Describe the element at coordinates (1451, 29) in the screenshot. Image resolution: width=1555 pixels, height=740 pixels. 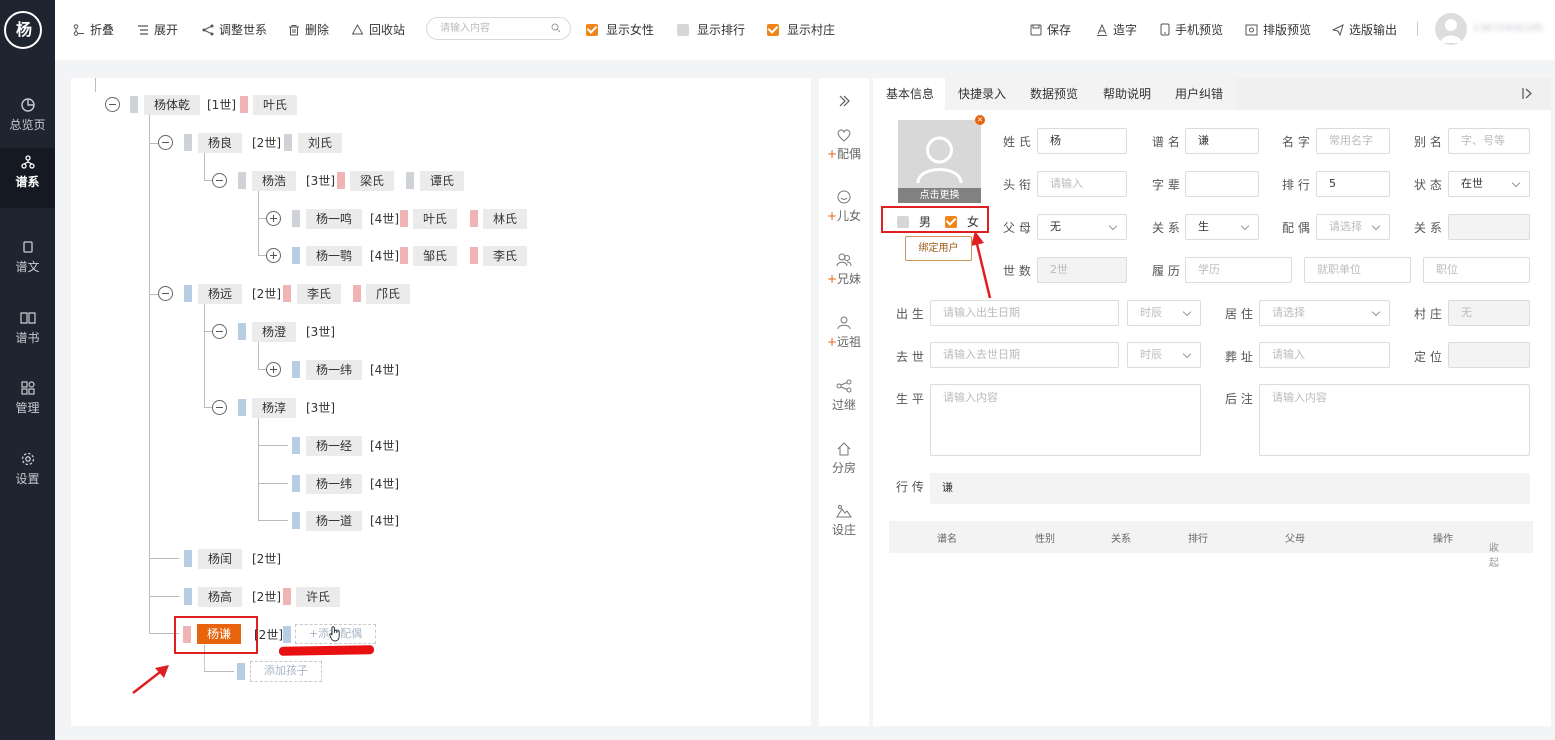
I see `user-avatar` at that location.